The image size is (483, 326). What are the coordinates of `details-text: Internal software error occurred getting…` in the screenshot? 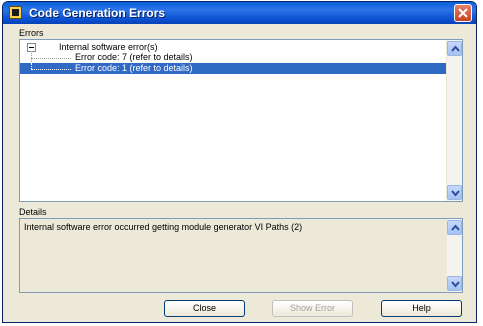 It's located at (163, 227).